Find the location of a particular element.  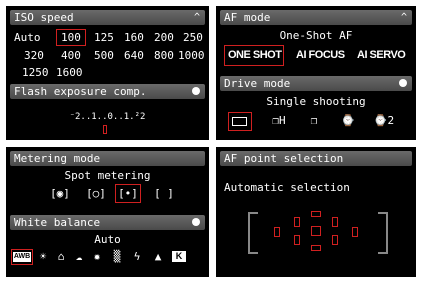

metering-mode-header: Metering mode is located at coordinates (107, 158).